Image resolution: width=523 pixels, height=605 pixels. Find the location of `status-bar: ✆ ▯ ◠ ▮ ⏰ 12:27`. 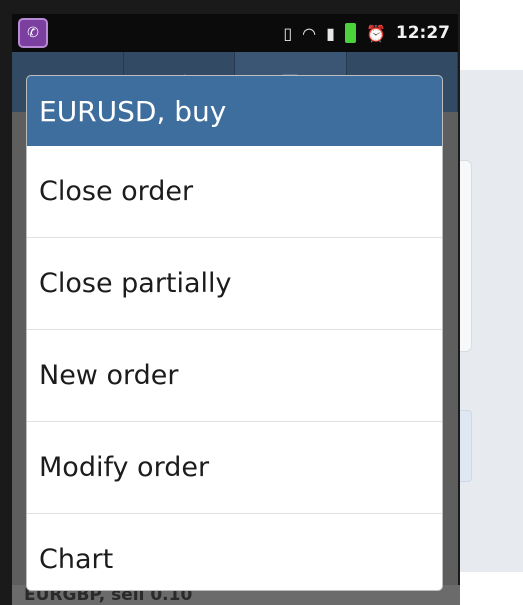

status-bar: ✆ ▯ ◠ ▮ ⏰ 12:27 is located at coordinates (235, 33).